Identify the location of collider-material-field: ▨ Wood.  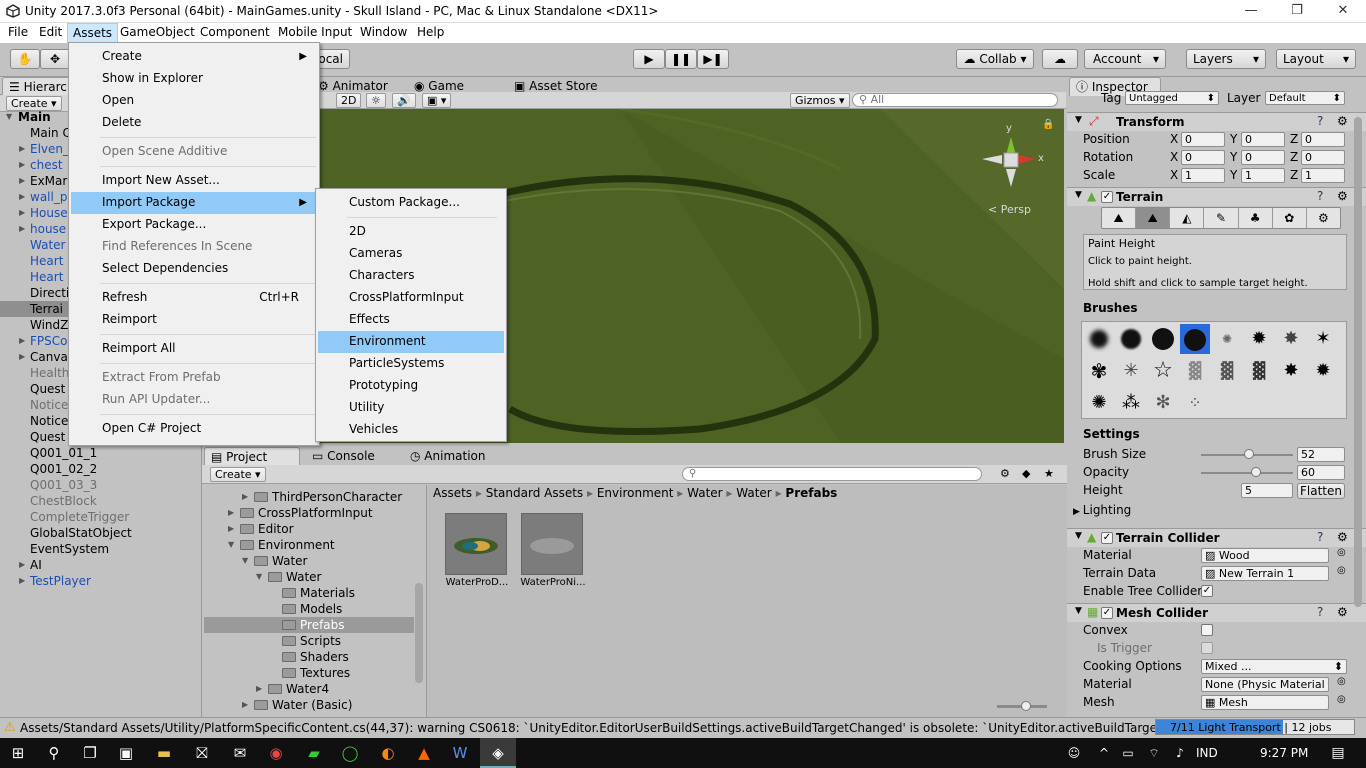
(1265, 555).